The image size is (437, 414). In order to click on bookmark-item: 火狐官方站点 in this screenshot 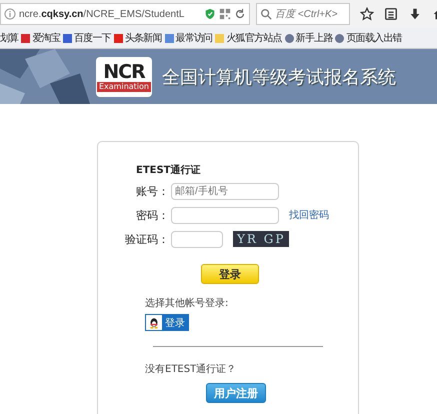, I will do `click(248, 38)`.